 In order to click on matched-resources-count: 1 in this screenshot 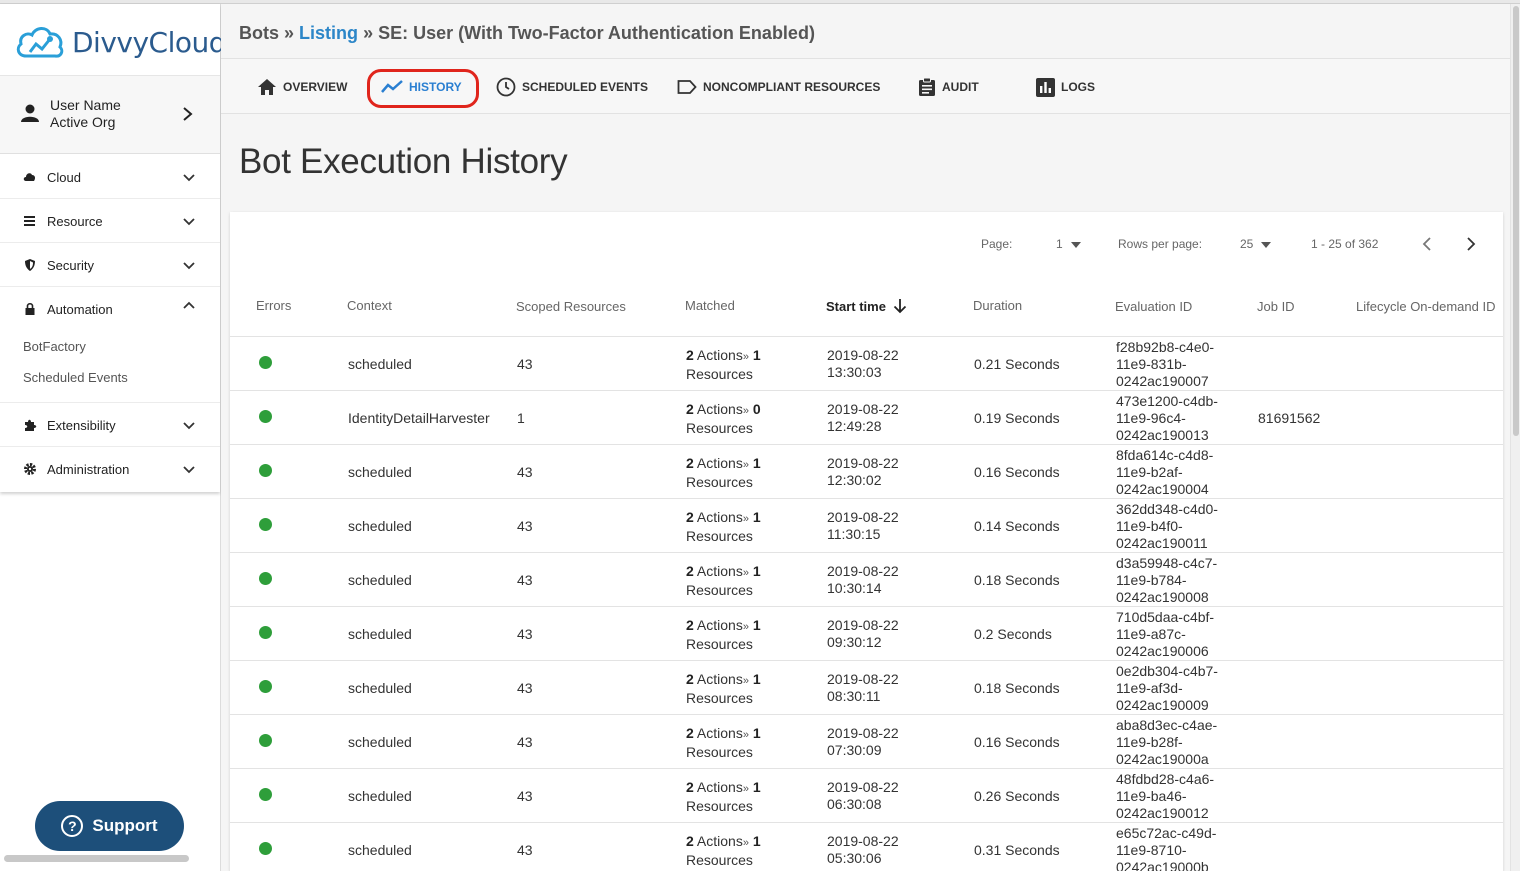, I will do `click(756, 679)`.